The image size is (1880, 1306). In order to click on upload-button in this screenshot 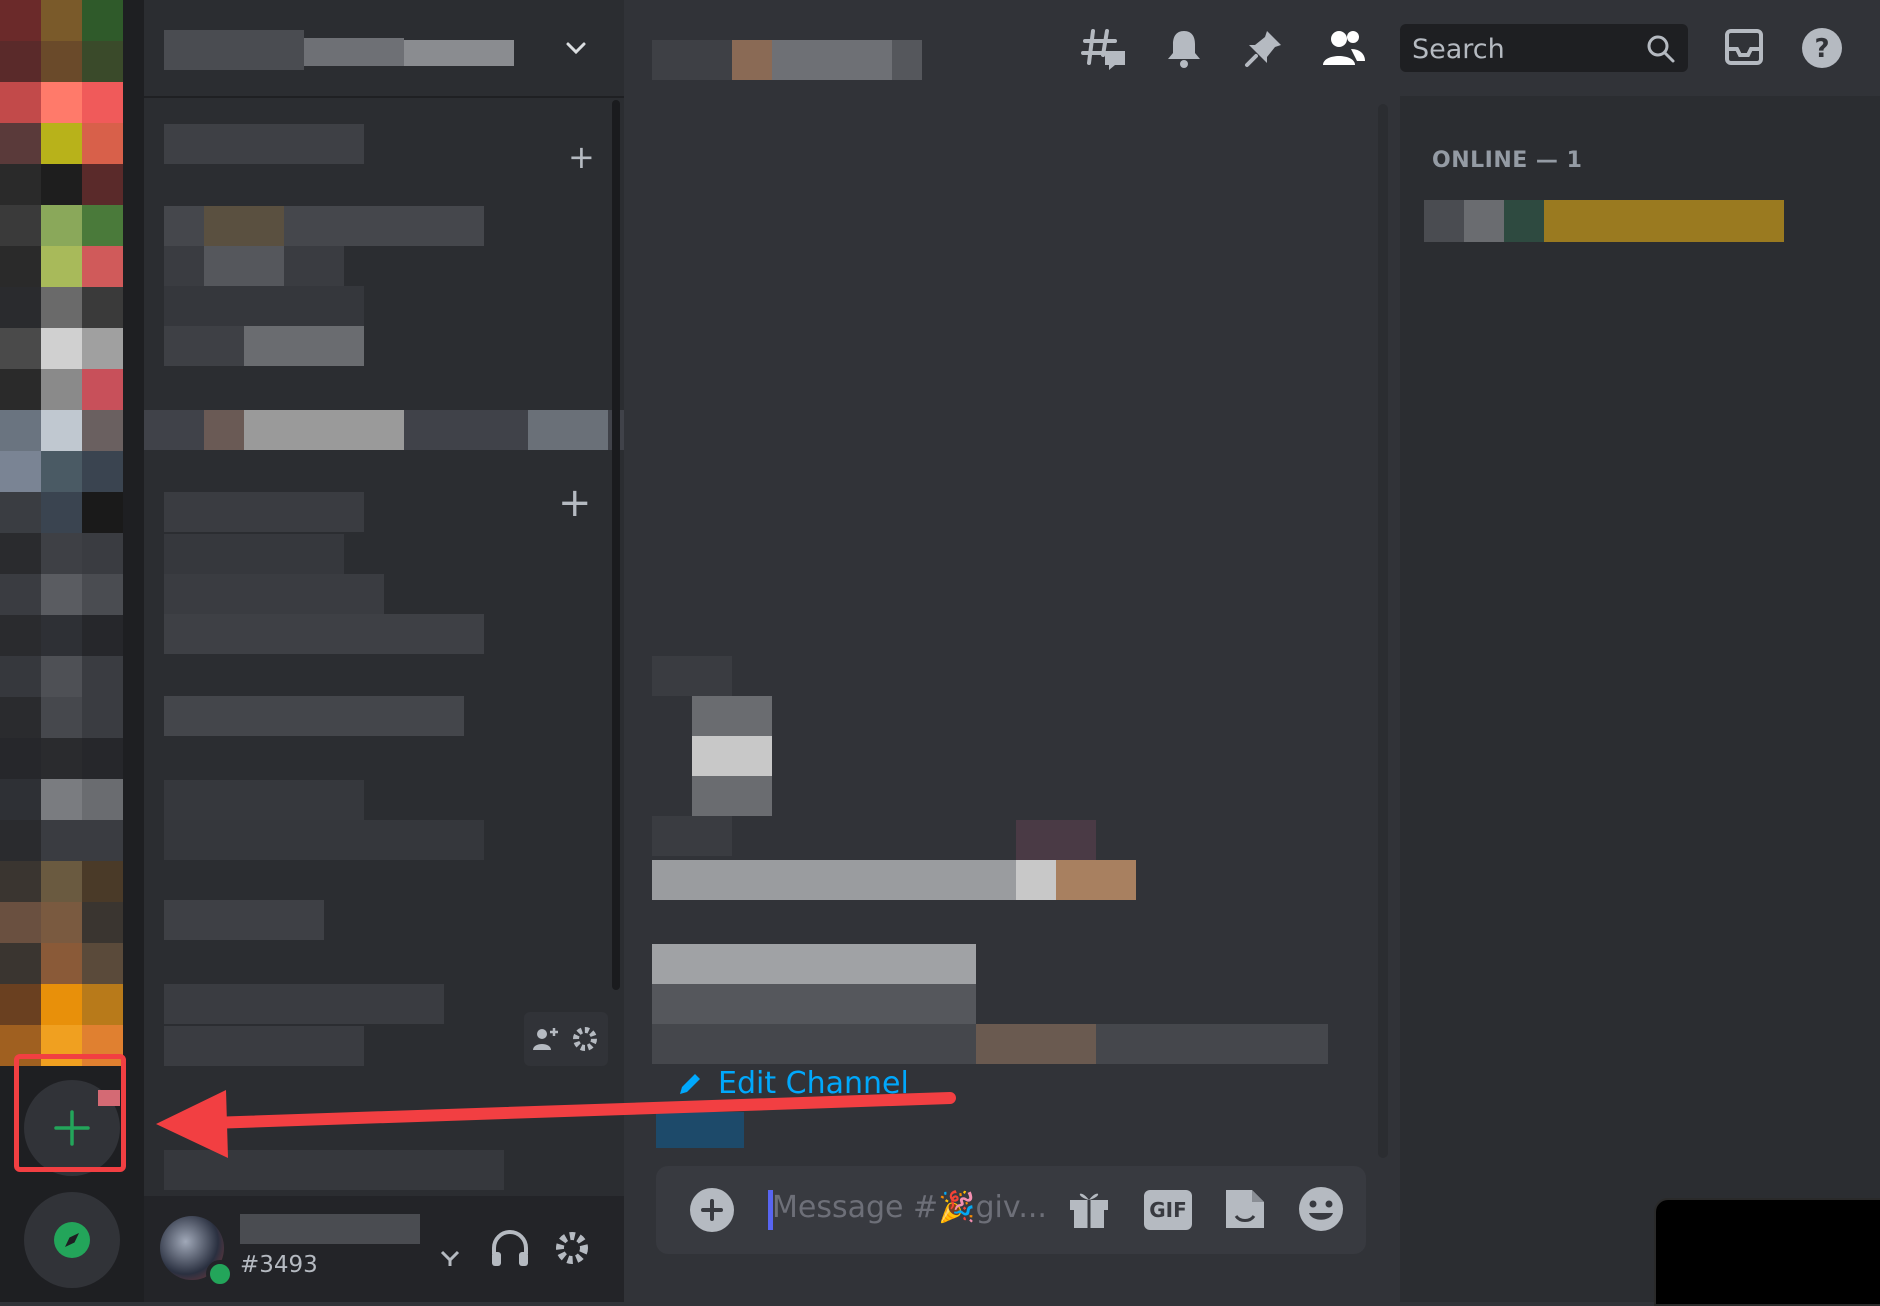, I will do `click(712, 1210)`.